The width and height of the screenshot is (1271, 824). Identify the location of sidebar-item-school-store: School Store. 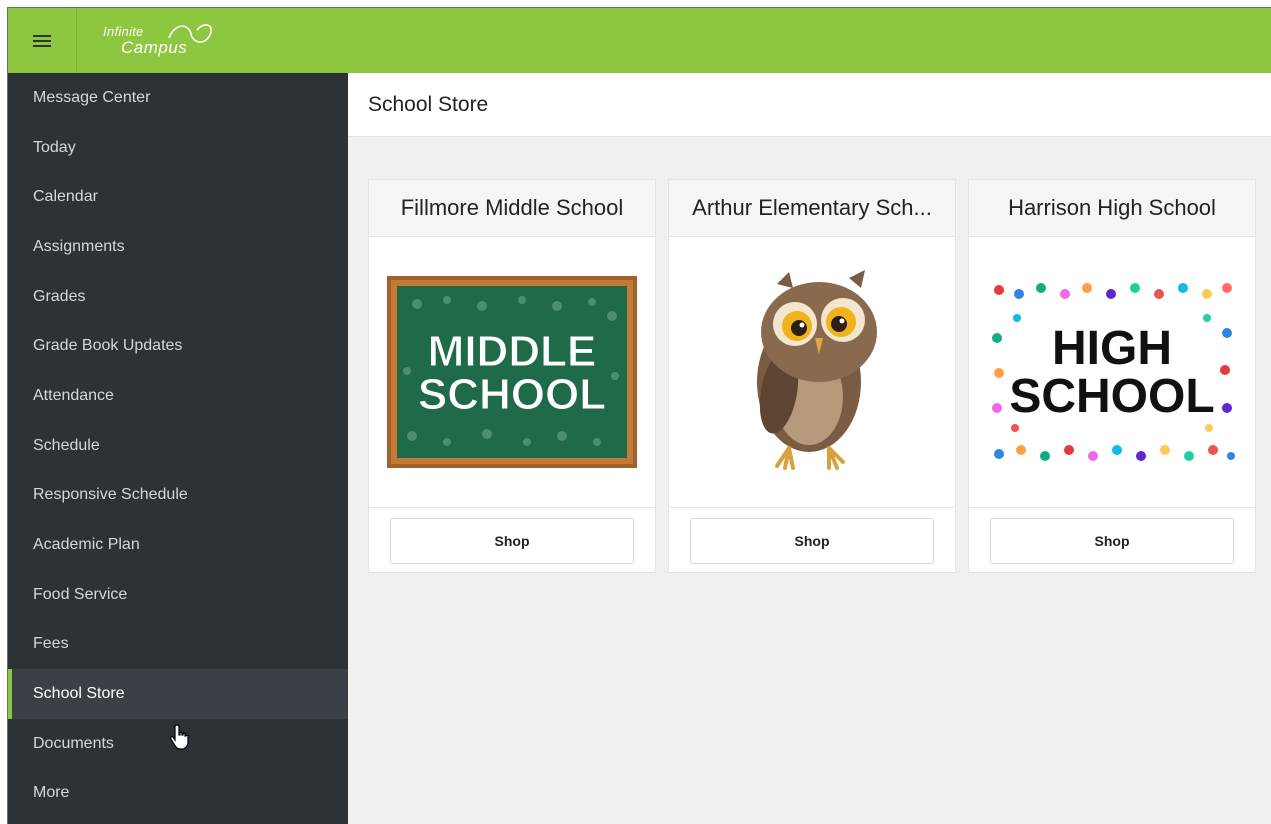
(178, 694).